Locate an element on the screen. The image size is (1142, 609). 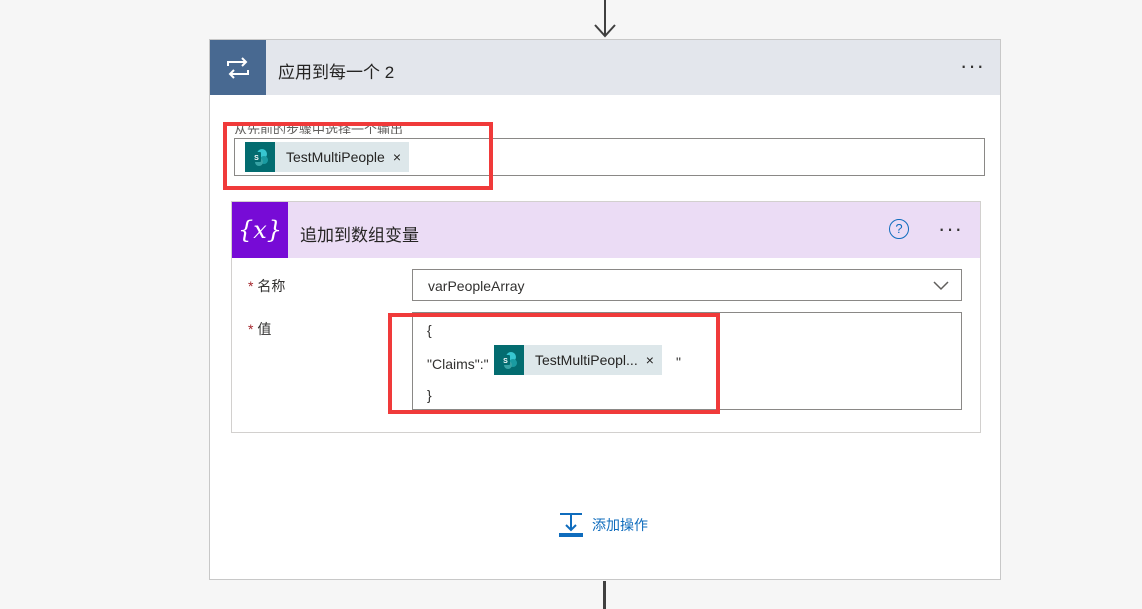
connector-line is located at coordinates (604, 595).